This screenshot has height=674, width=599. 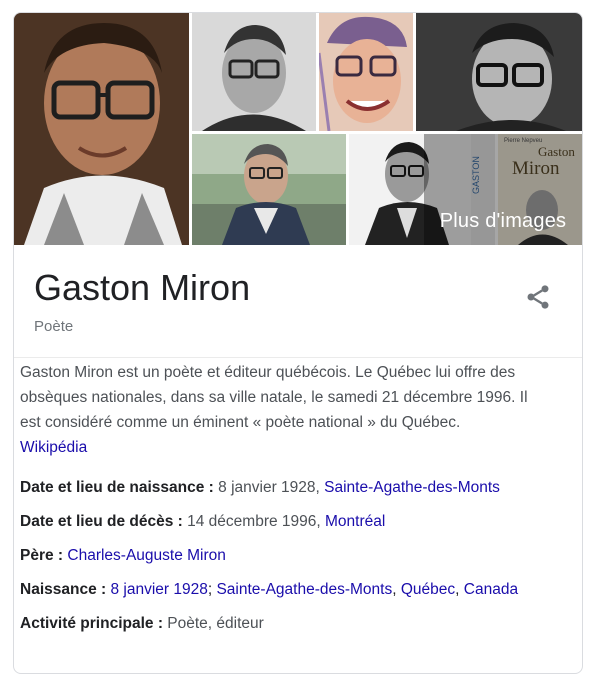 I want to click on fact-row-activity: Activité principale : Poète, éditeur, so click(x=285, y=624).